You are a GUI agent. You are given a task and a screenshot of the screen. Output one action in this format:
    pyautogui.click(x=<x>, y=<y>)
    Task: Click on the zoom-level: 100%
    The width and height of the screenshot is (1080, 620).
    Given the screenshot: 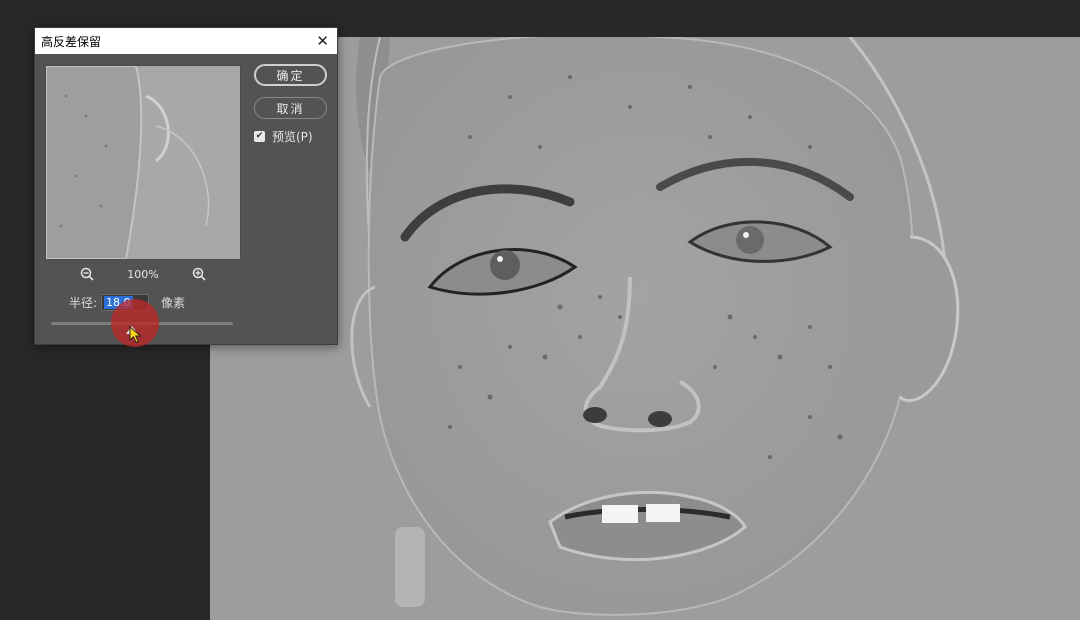 What is the action you would take?
    pyautogui.click(x=143, y=274)
    